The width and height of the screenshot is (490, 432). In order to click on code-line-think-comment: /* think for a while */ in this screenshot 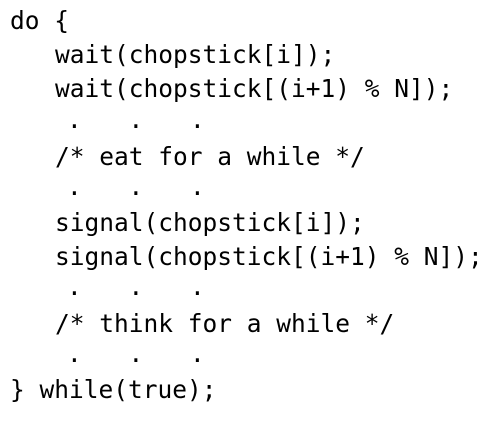, I will do `click(225, 323)`.